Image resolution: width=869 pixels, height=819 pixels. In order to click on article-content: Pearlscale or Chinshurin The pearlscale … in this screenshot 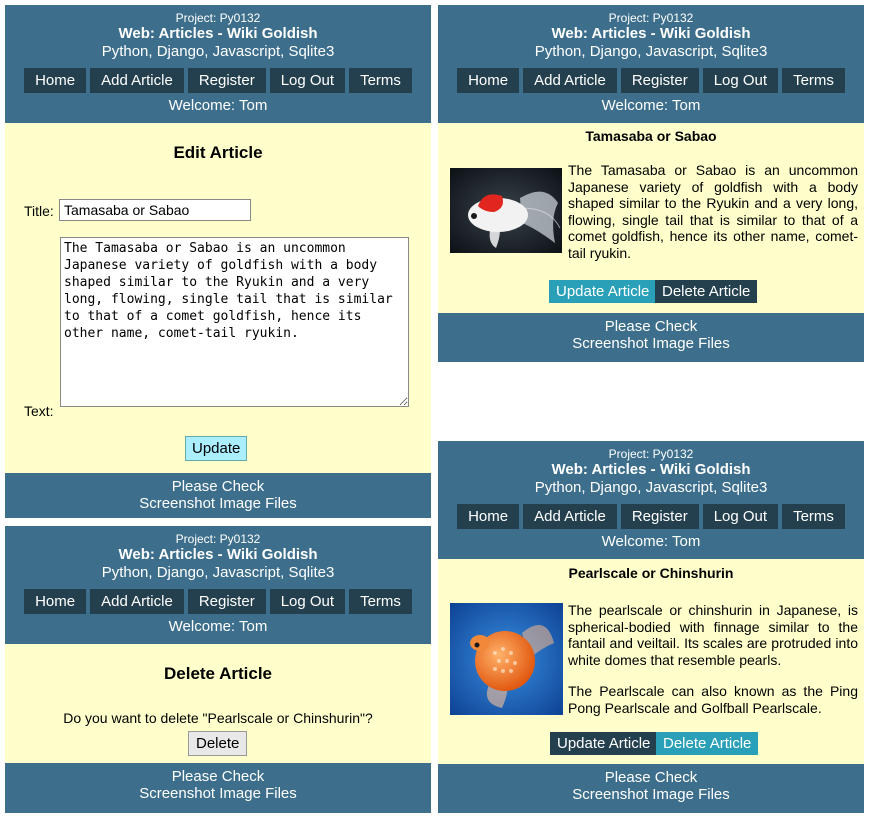, I will do `click(651, 661)`.